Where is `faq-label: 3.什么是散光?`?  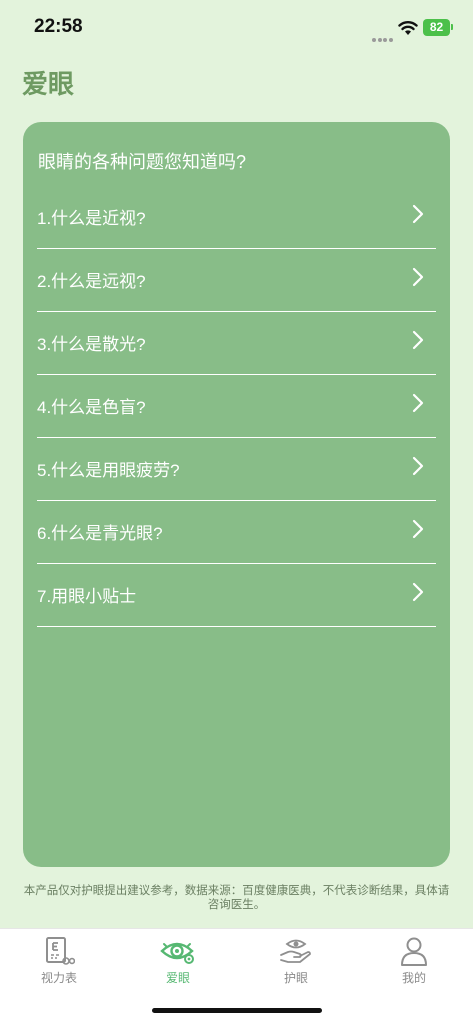 faq-label: 3.什么是散光? is located at coordinates (91, 344).